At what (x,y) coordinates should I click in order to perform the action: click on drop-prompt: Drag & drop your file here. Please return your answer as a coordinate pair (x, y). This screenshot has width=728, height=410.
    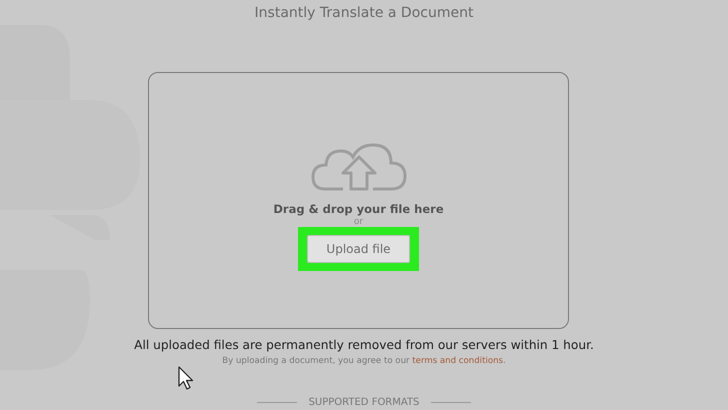
    Looking at the image, I should click on (358, 209).